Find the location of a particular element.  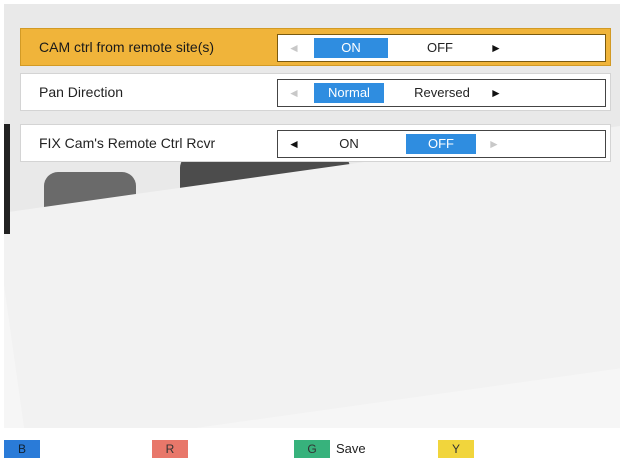

option-reversed: Reversed is located at coordinates (442, 93).